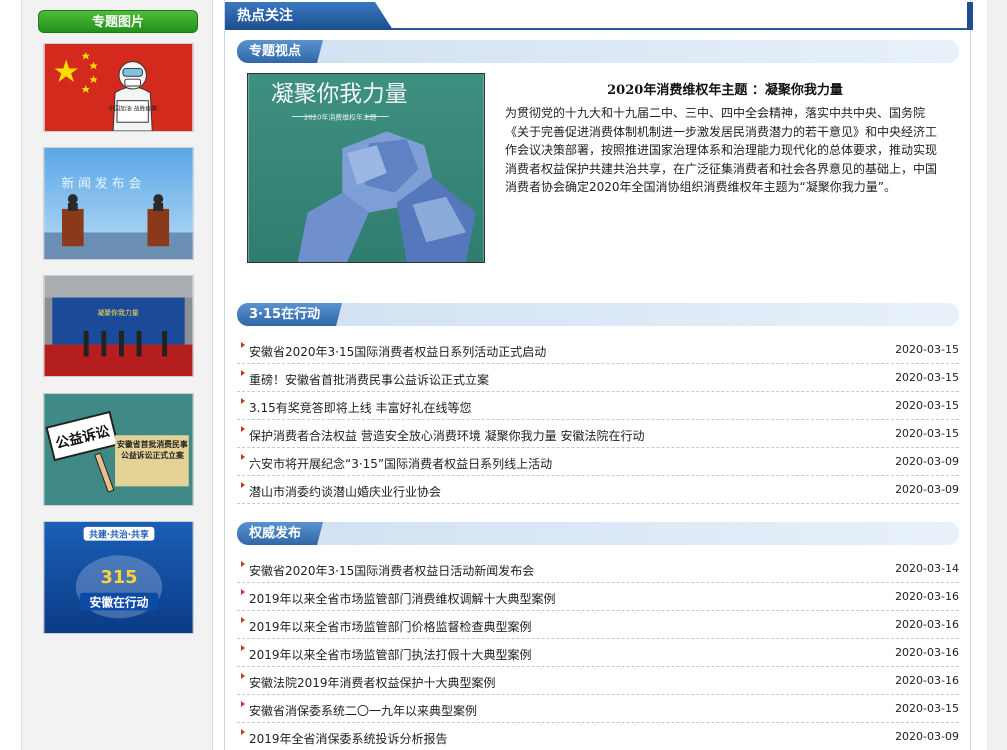  I want to click on press-conference-caption: 新 闻 发 布 会, so click(101, 183).